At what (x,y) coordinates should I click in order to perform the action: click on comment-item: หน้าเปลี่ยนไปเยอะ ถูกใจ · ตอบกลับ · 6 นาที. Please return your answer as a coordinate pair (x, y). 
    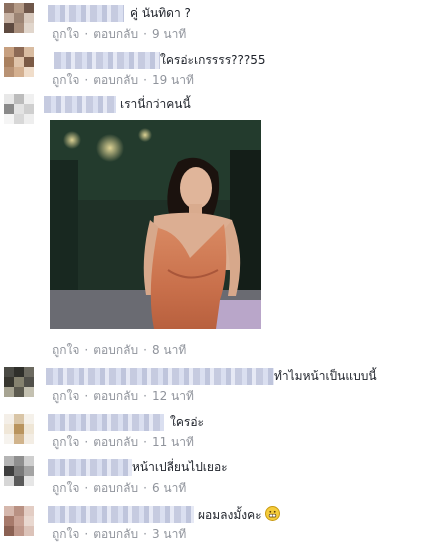
    Looking at the image, I should click on (215, 475).